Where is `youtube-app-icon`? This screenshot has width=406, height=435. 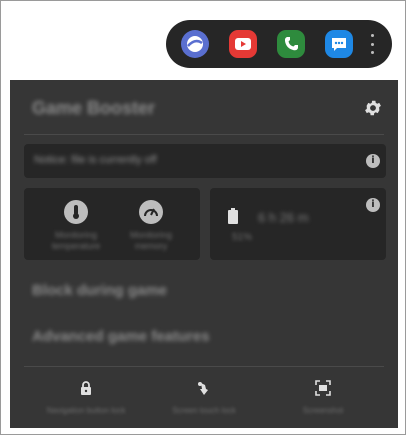
youtube-app-icon is located at coordinates (243, 44).